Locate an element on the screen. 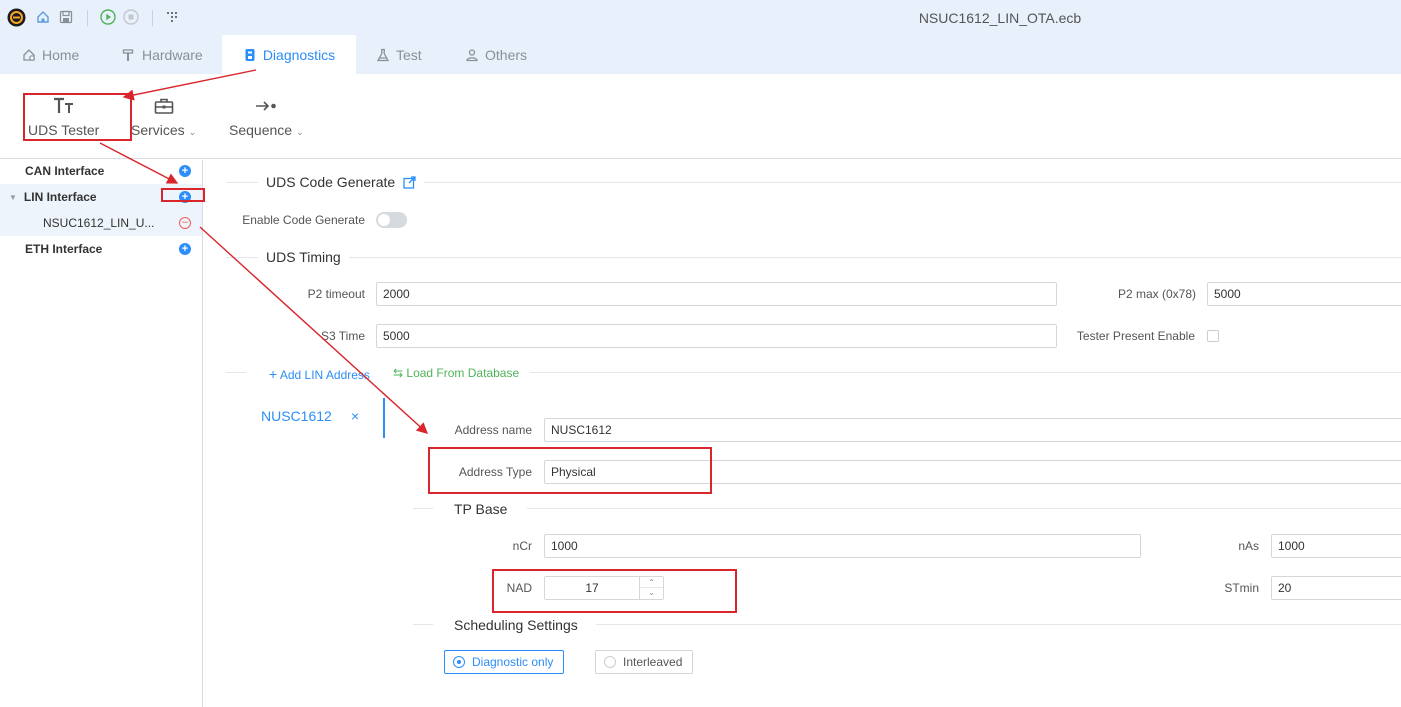 This screenshot has width=1401, height=707. app-logo-icon is located at coordinates (16, 17).